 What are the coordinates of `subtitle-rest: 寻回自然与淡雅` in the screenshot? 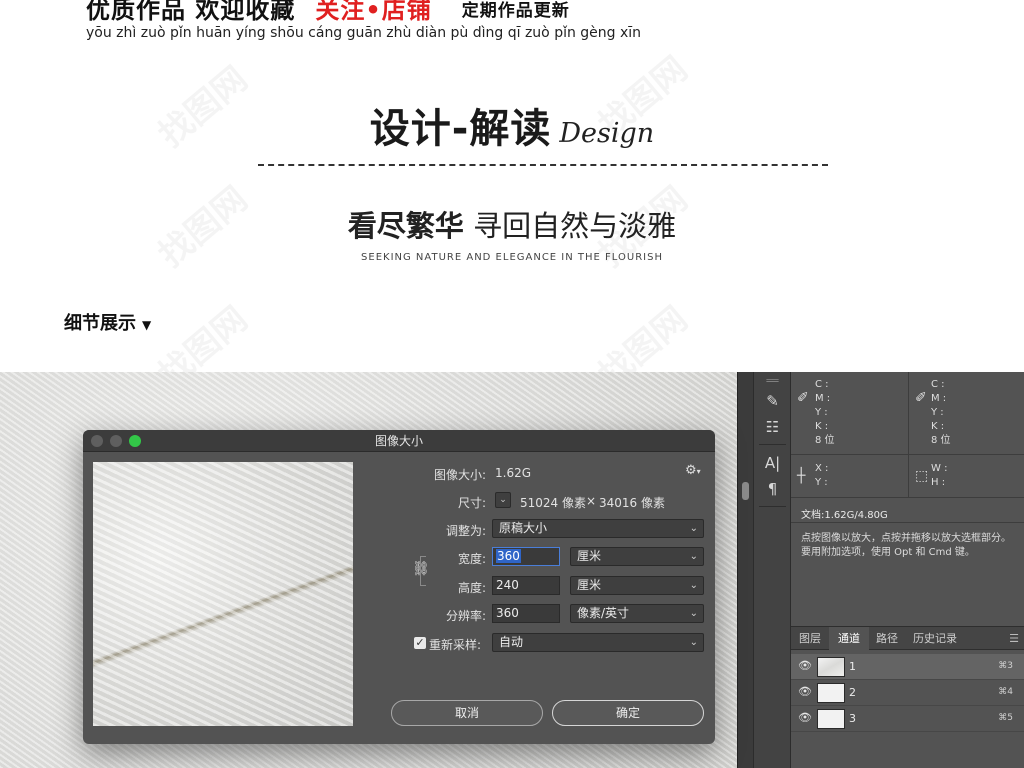 It's located at (570, 226).